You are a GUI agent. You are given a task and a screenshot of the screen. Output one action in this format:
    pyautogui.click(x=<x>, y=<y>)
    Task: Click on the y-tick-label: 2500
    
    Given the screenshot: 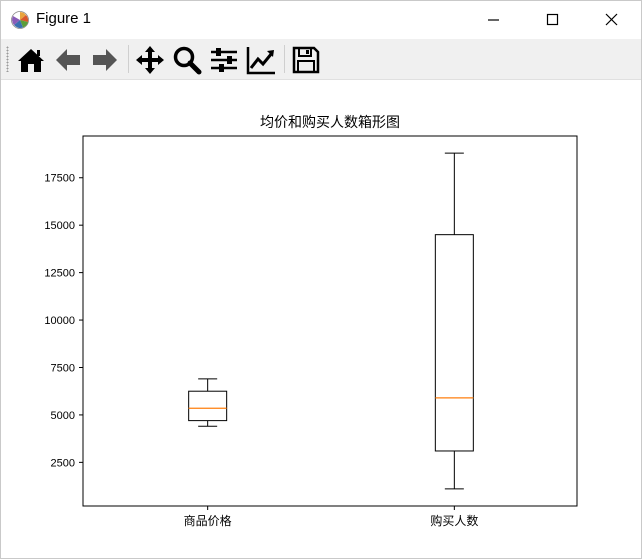 What is the action you would take?
    pyautogui.click(x=63, y=463)
    